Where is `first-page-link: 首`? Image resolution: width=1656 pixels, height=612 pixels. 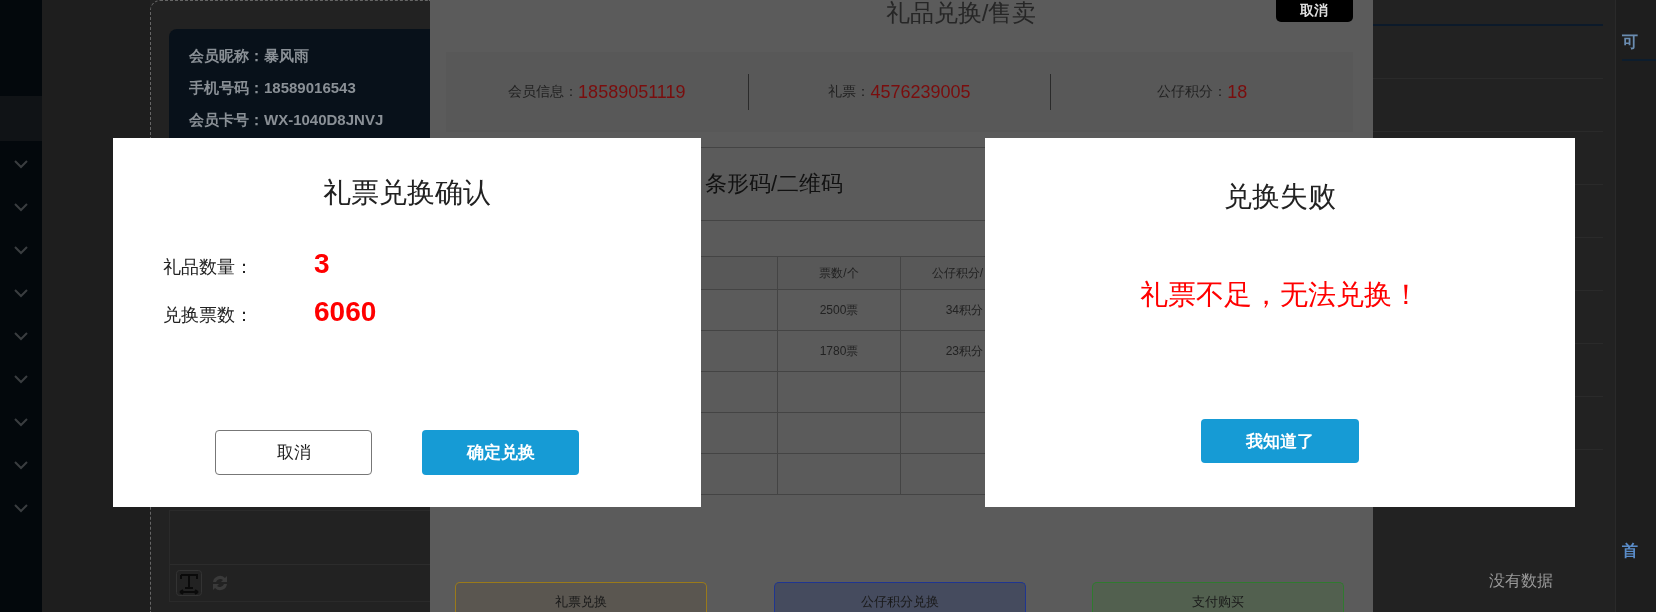
first-page-link: 首 is located at coordinates (1639, 551).